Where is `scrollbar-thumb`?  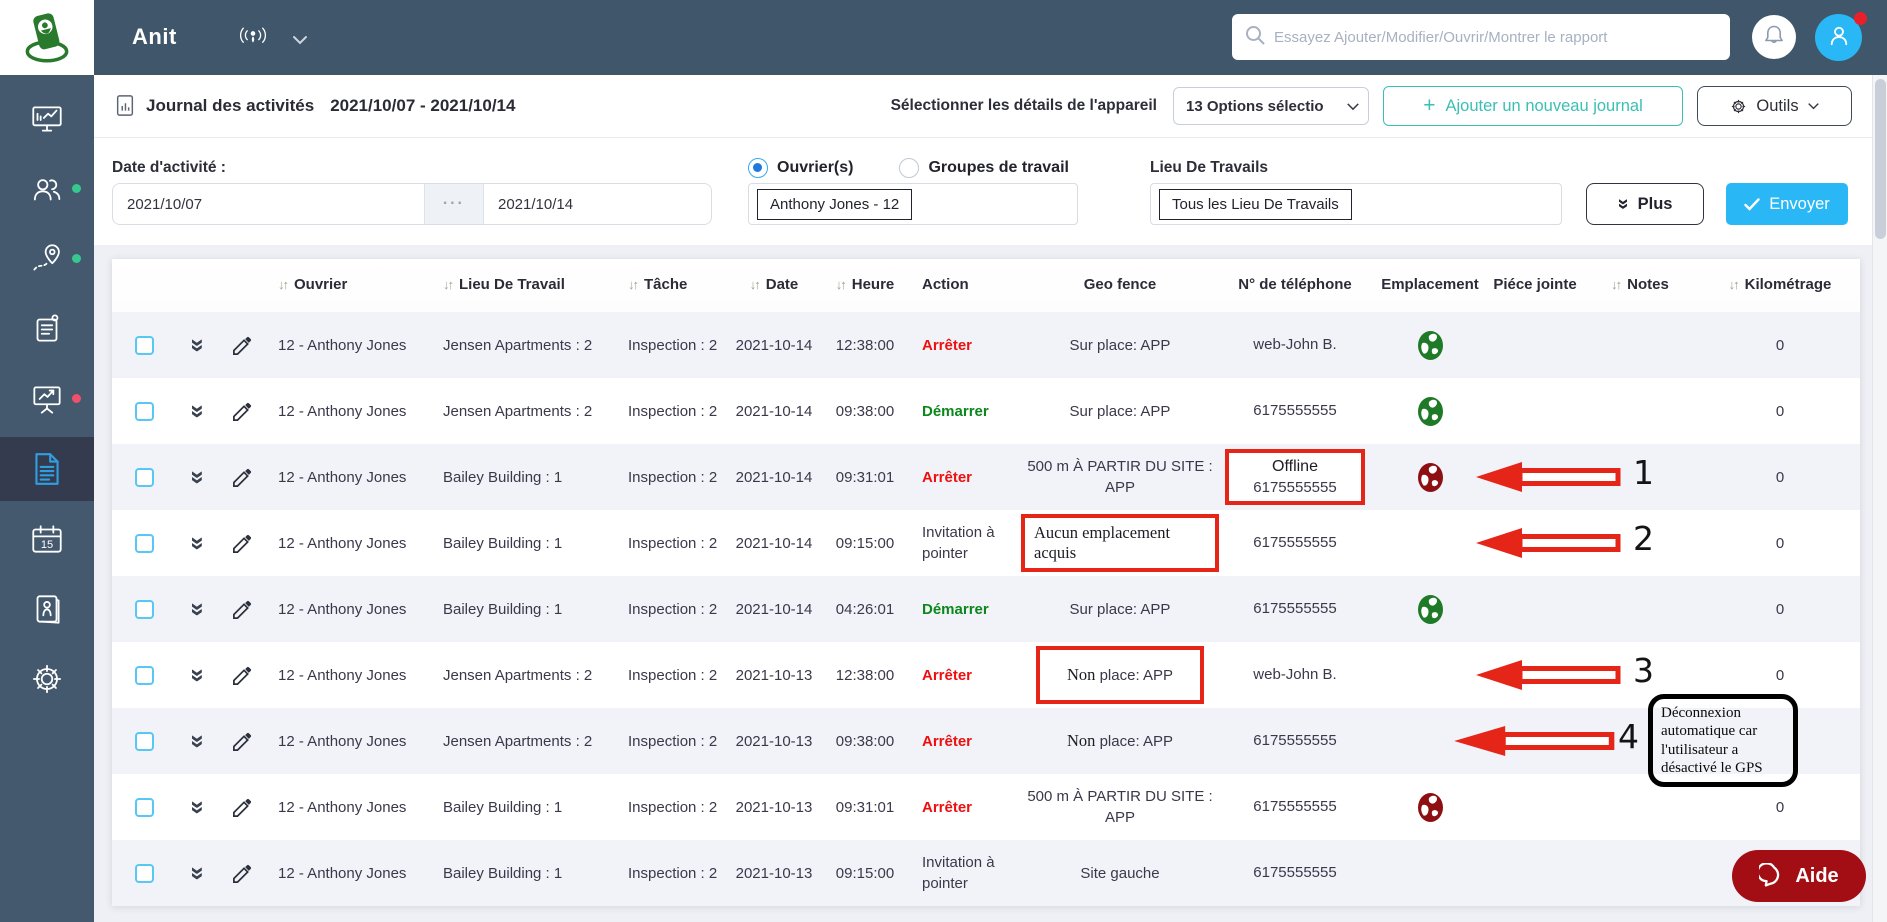
scrollbar-thumb is located at coordinates (1880, 159).